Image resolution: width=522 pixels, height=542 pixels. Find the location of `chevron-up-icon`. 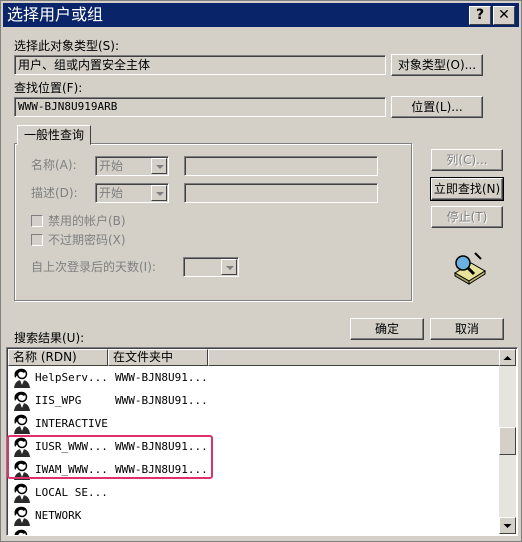

chevron-up-icon is located at coordinates (507, 358).